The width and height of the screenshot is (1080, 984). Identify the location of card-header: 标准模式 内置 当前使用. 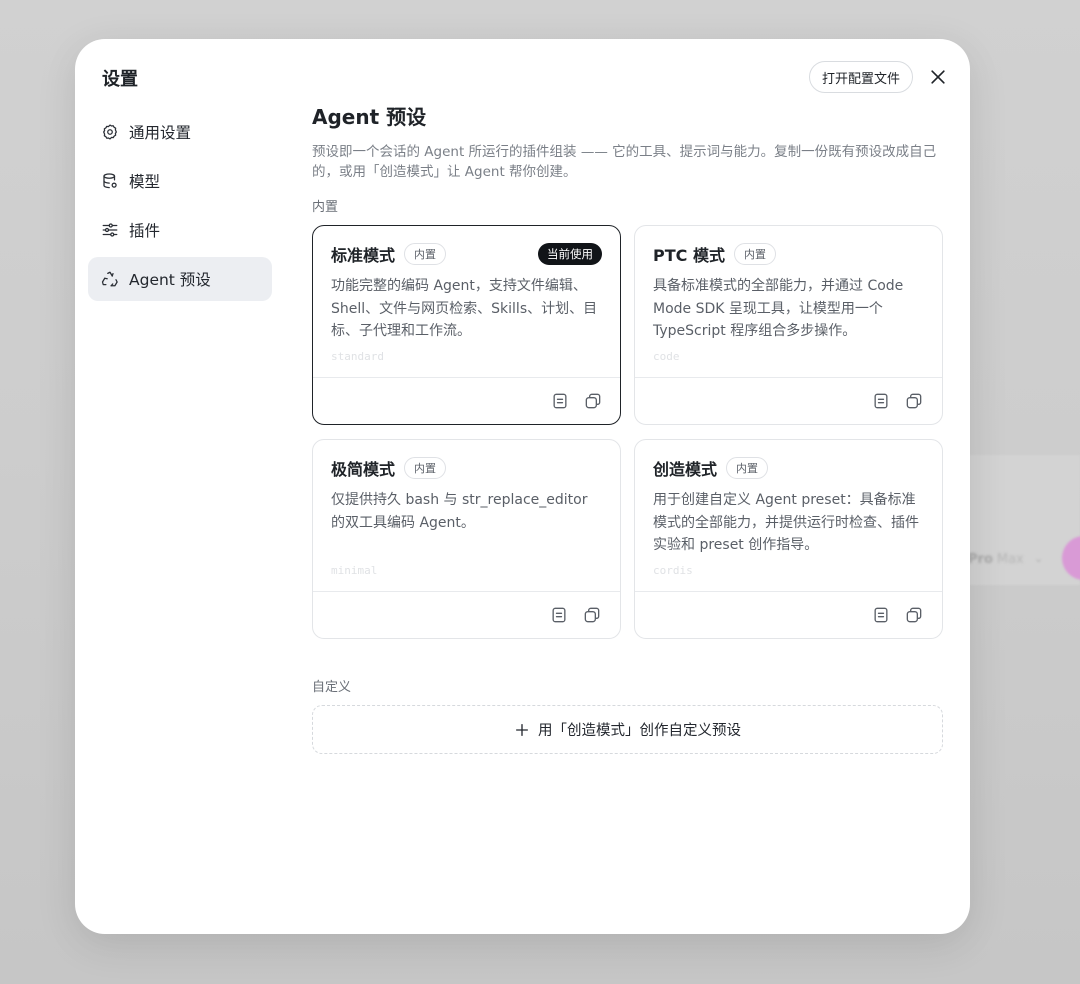
(466, 254).